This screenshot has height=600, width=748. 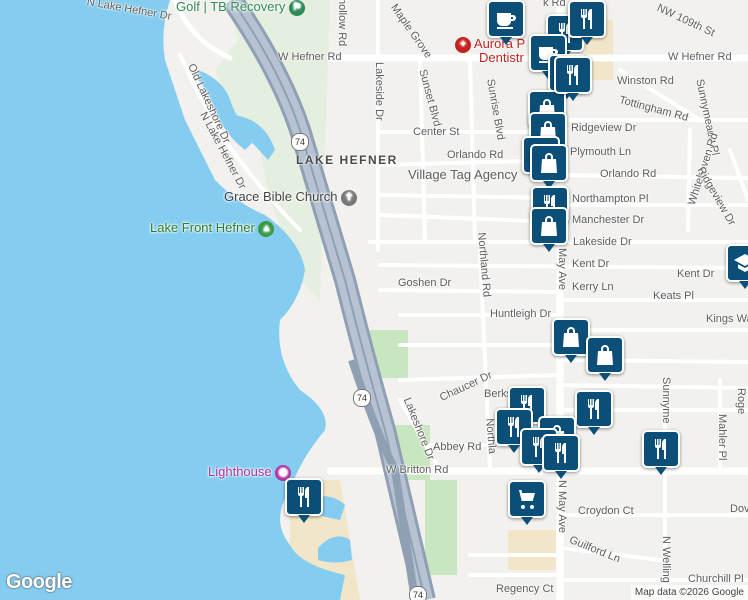 I want to click on map-marker-school, so click(x=737, y=266).